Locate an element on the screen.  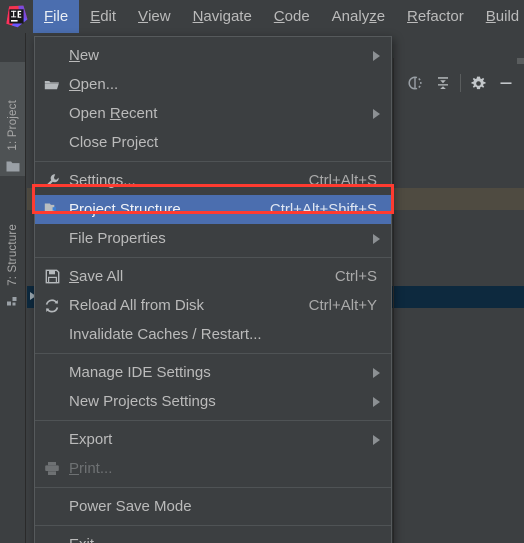
menu-item-label: Exit is located at coordinates (81, 539).